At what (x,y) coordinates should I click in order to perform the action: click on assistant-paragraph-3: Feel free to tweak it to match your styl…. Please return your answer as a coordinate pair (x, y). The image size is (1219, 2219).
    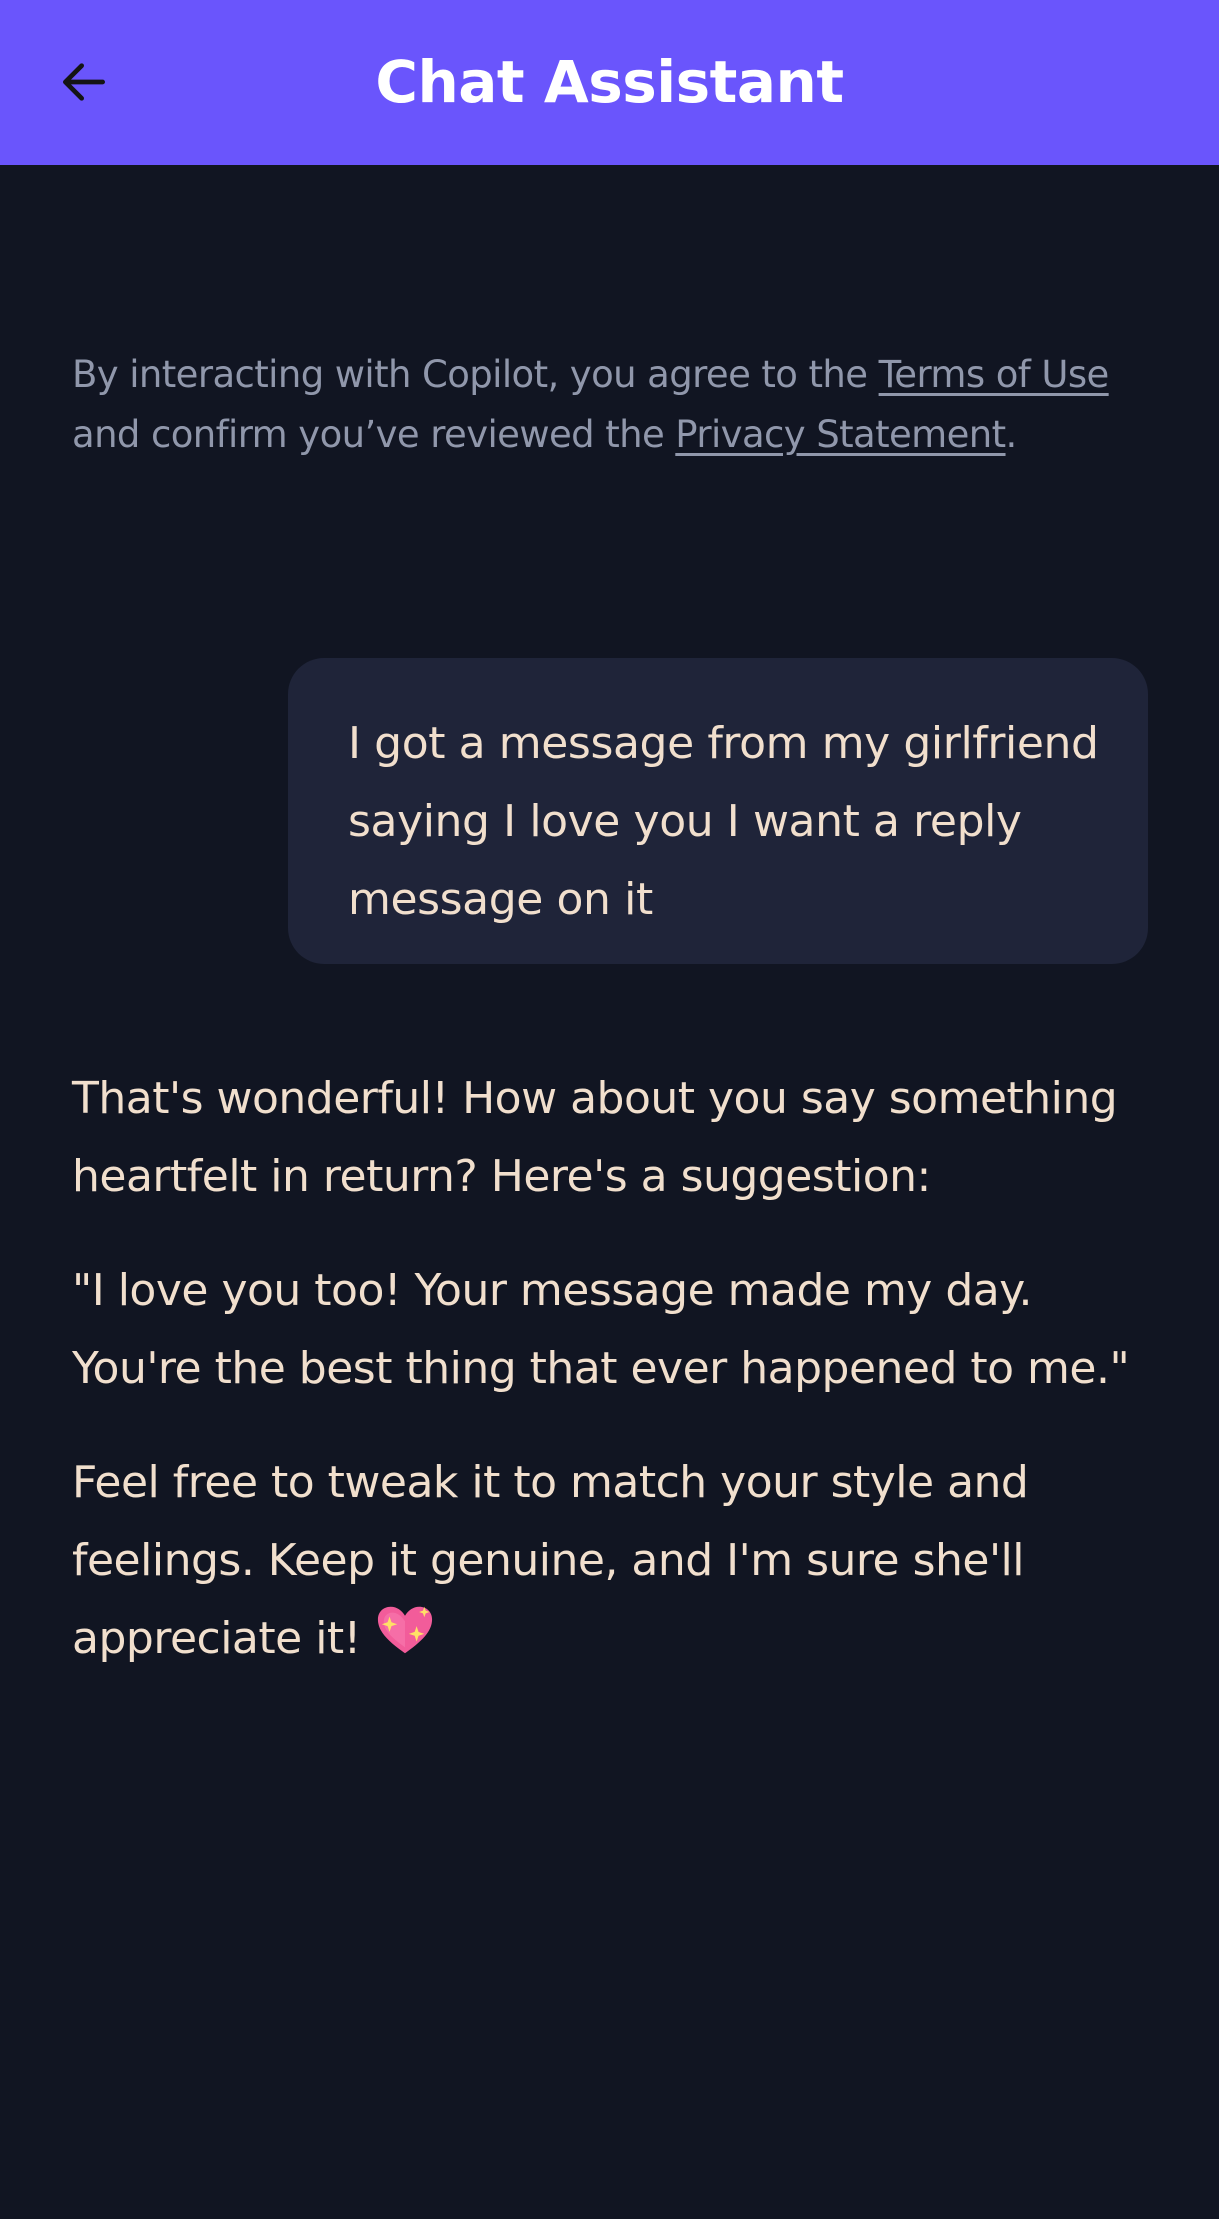
    Looking at the image, I should click on (602, 1561).